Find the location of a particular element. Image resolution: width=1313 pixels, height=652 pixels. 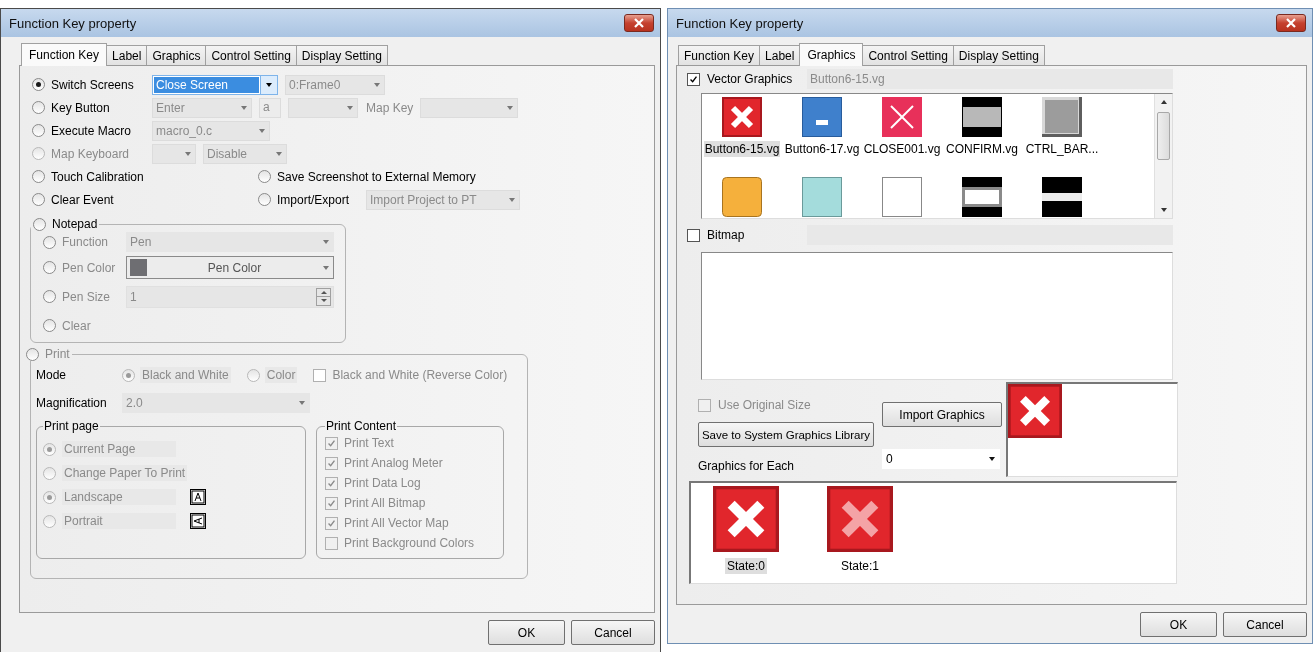

radio-label: Execute Macro is located at coordinates (91, 130).